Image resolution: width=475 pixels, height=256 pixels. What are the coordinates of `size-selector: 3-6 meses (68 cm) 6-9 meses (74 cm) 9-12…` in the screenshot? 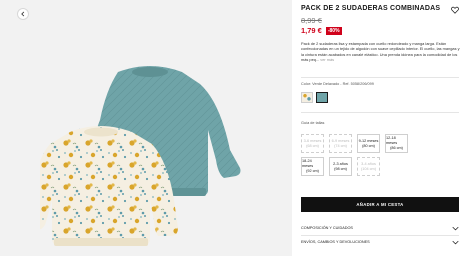 It's located at (366, 155).